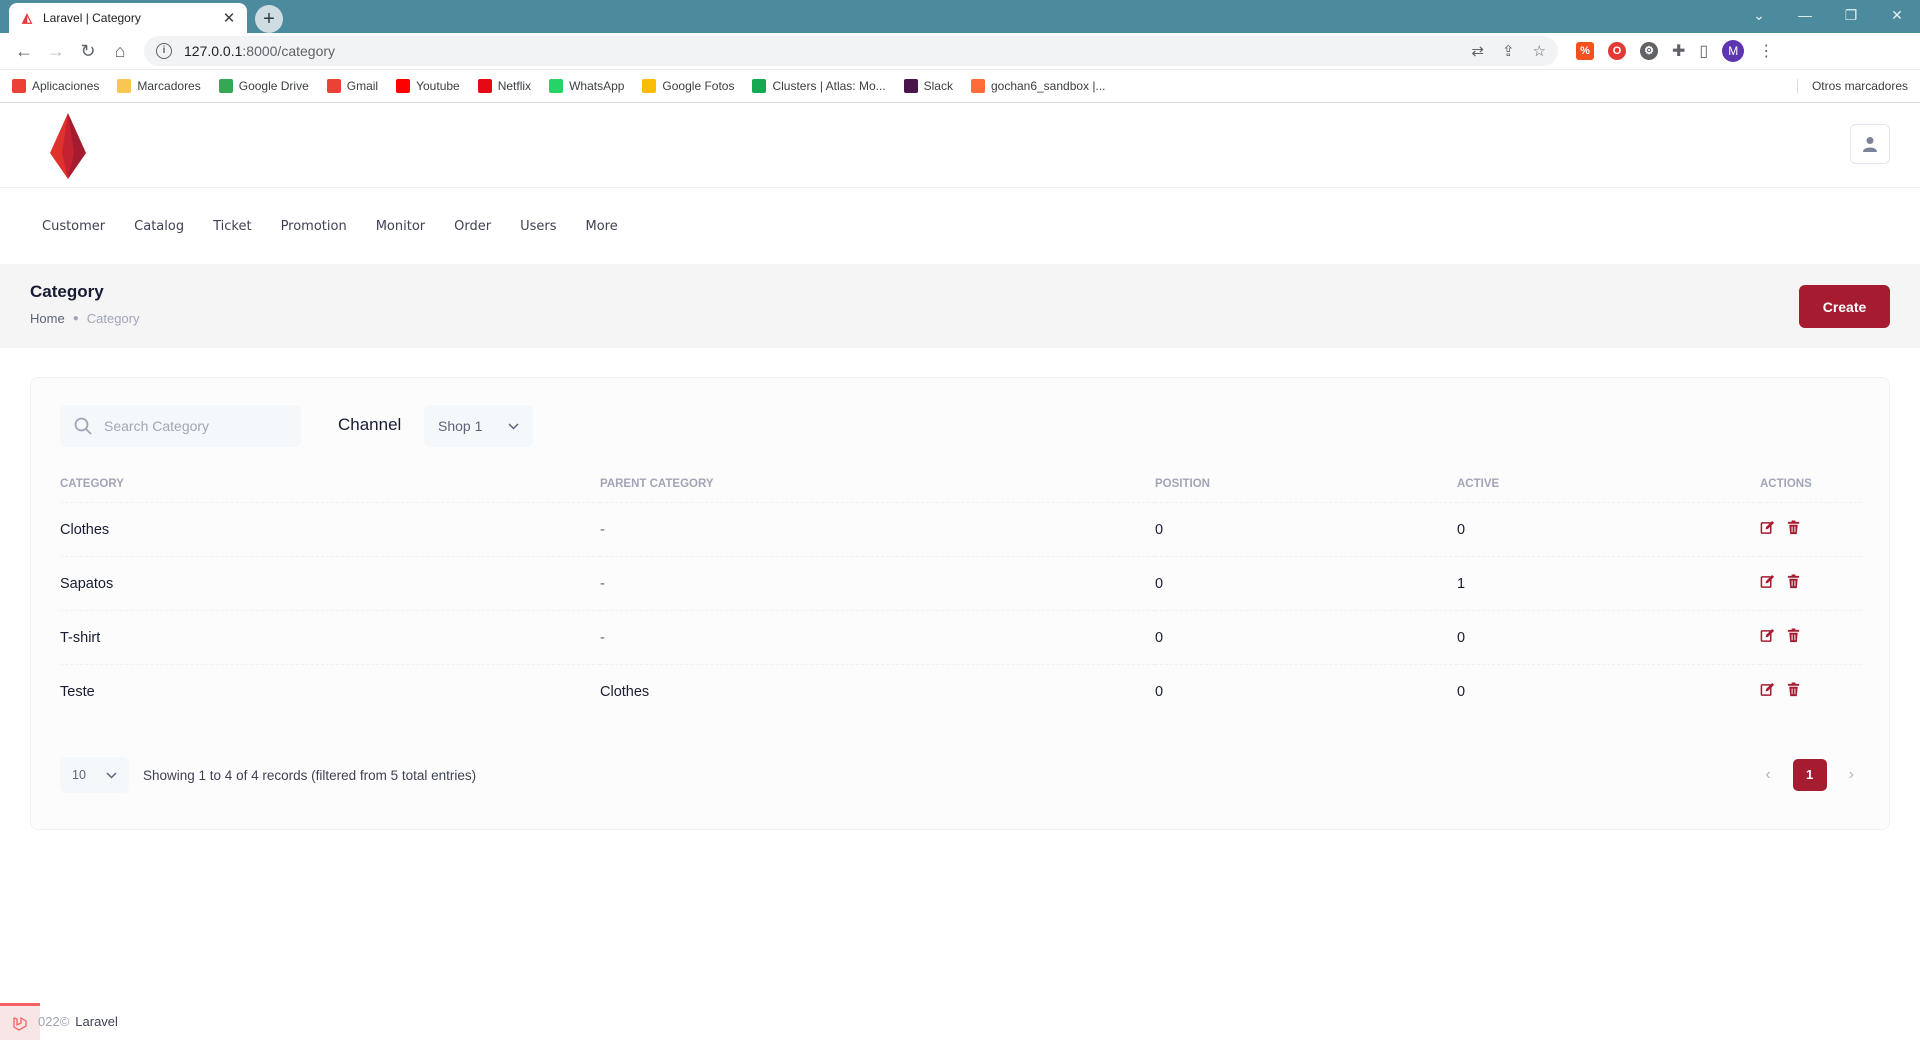 This screenshot has width=1920, height=1040. What do you see at coordinates (1767, 775) in the screenshot?
I see `previous-page-icon: ‹` at bounding box center [1767, 775].